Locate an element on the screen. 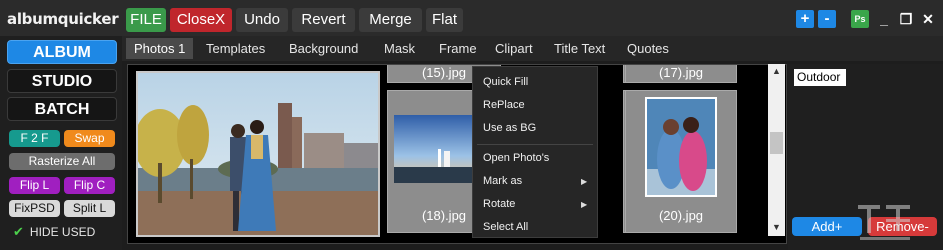 This screenshot has width=943, height=250. swap-button: Swap is located at coordinates (89, 138).